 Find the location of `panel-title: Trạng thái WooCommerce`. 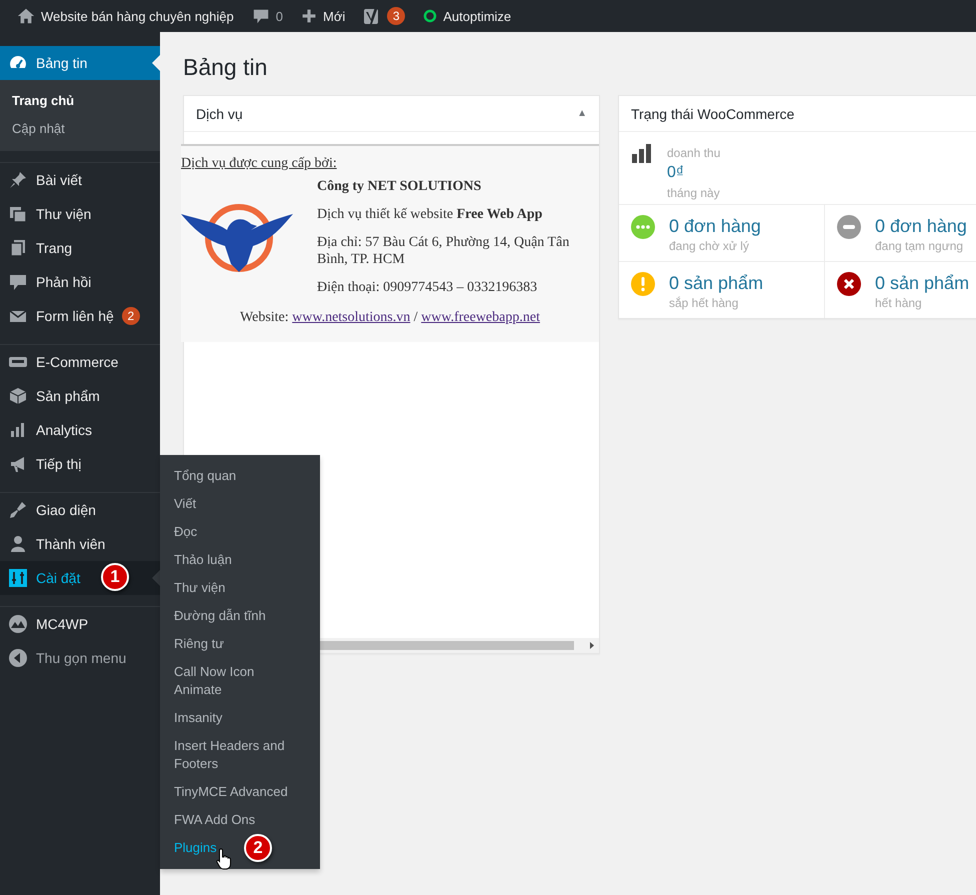

panel-title: Trạng thái WooCommerce is located at coordinates (712, 114).